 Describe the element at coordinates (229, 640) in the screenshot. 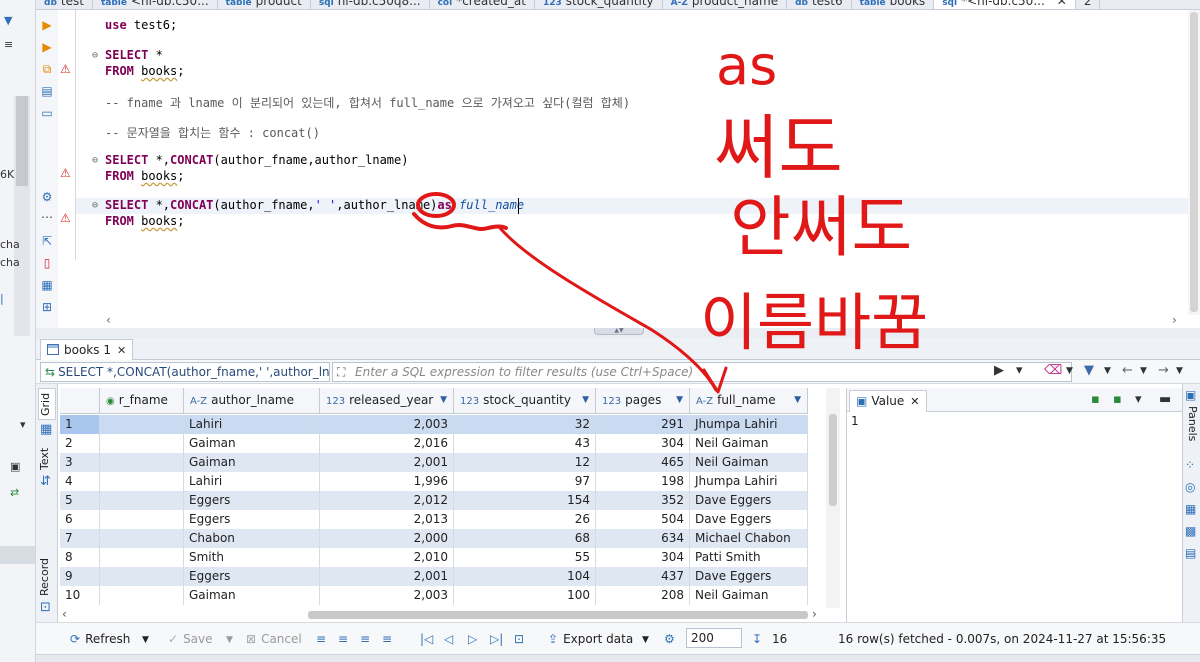

I see `save-dropdown-icon: ▼` at that location.